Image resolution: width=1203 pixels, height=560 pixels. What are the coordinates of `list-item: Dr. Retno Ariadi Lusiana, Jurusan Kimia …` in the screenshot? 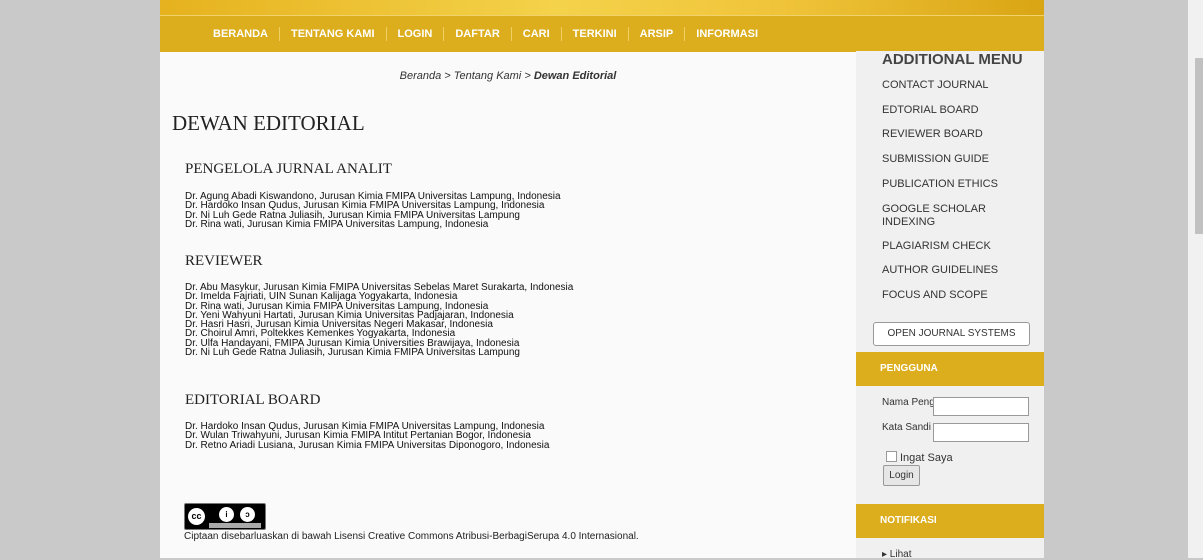 It's located at (367, 445).